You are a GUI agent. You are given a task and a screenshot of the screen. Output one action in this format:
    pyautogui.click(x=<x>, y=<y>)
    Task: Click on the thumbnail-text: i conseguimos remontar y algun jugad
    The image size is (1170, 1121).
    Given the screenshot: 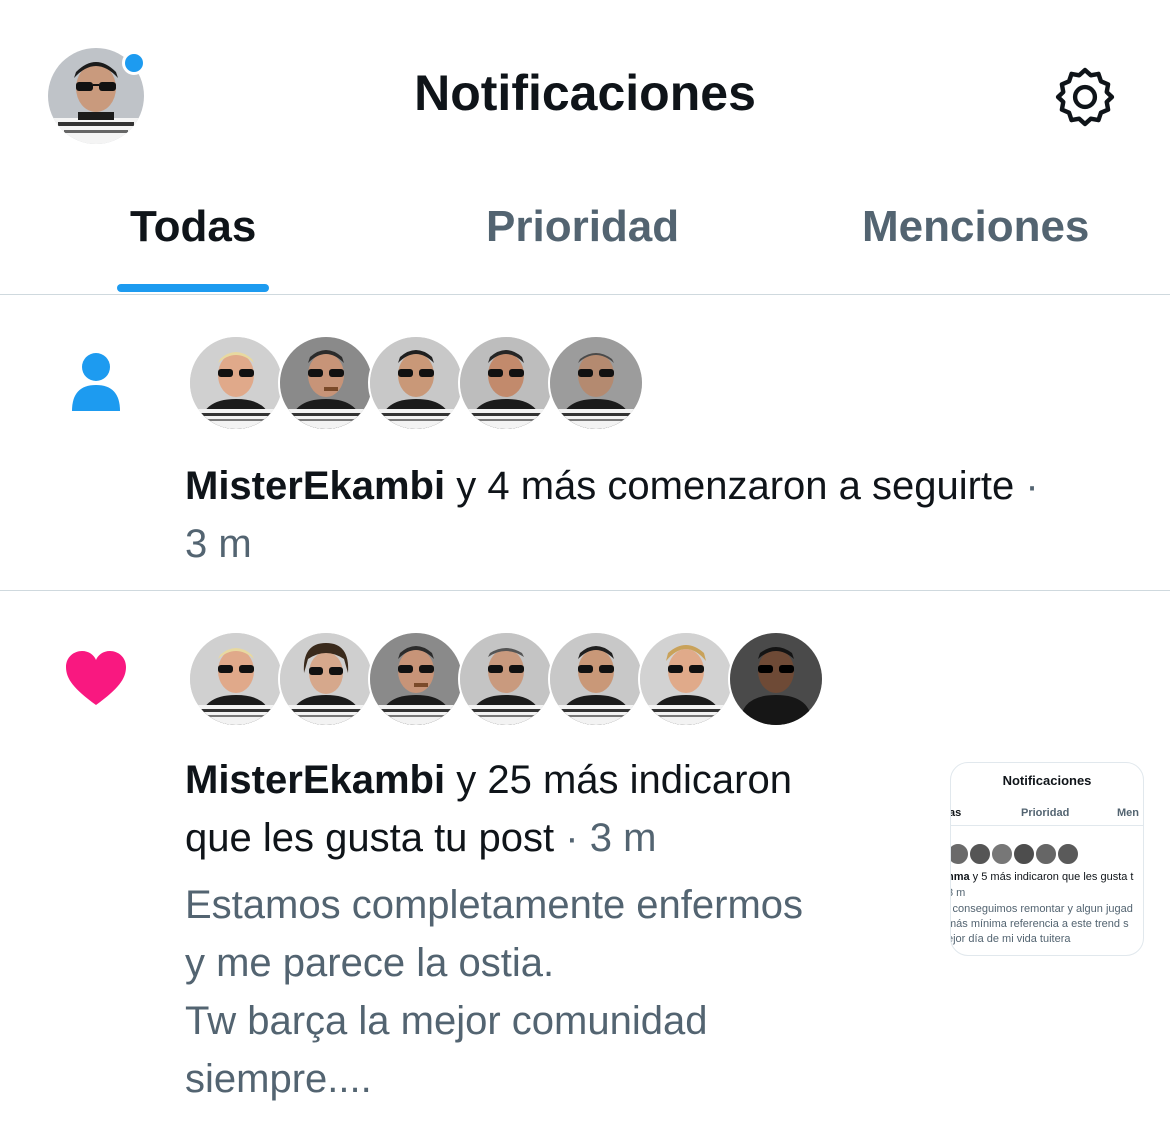 What is the action you would take?
    pyautogui.click(x=1041, y=909)
    